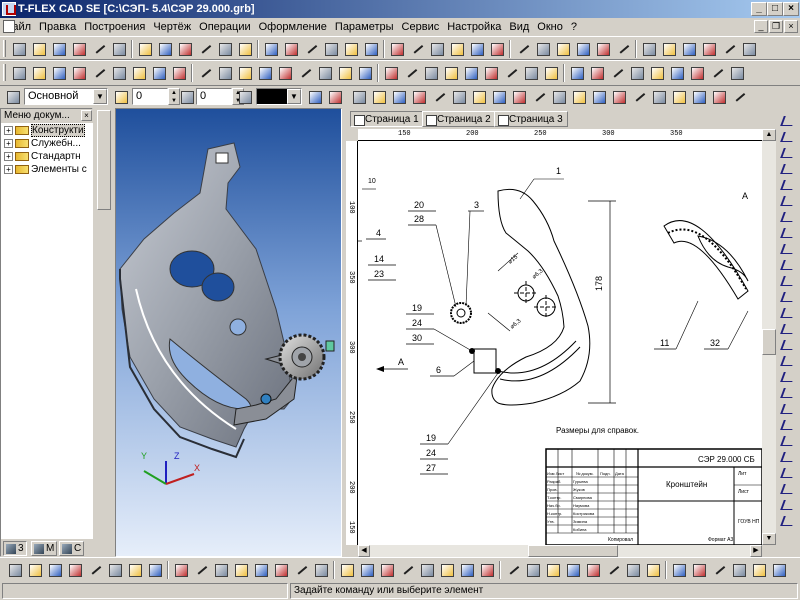  What do you see at coordinates (775, 9) in the screenshot?
I see `maximize-button: □` at bounding box center [775, 9].